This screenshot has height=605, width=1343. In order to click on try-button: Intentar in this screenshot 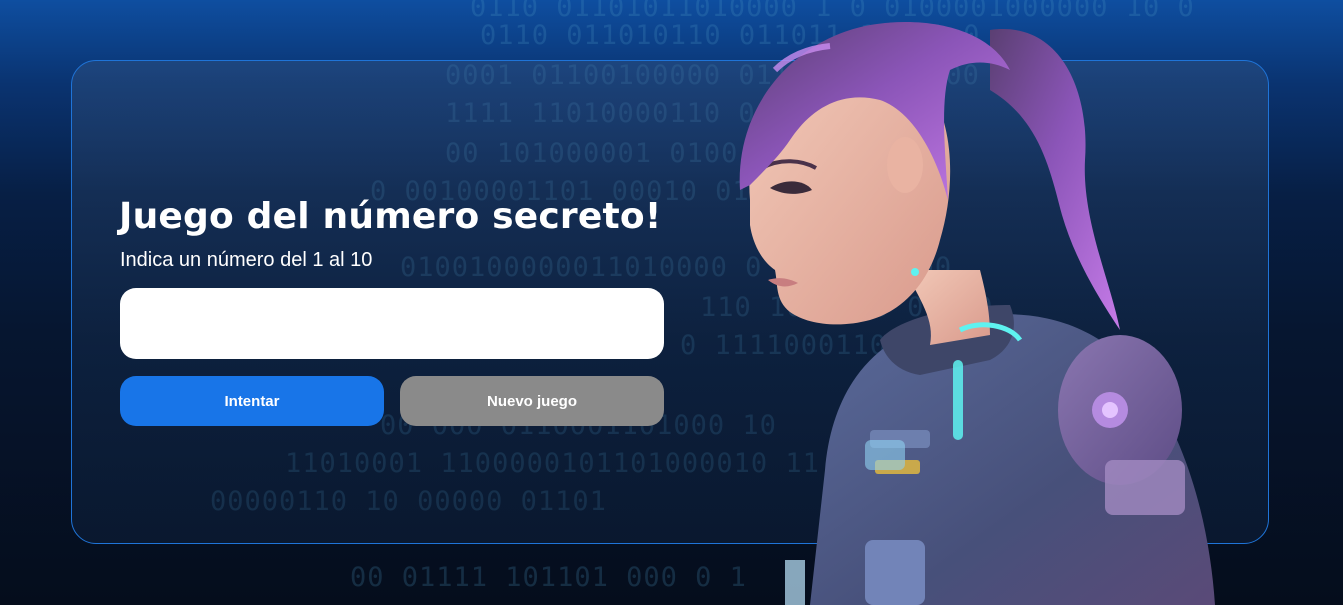, I will do `click(252, 401)`.